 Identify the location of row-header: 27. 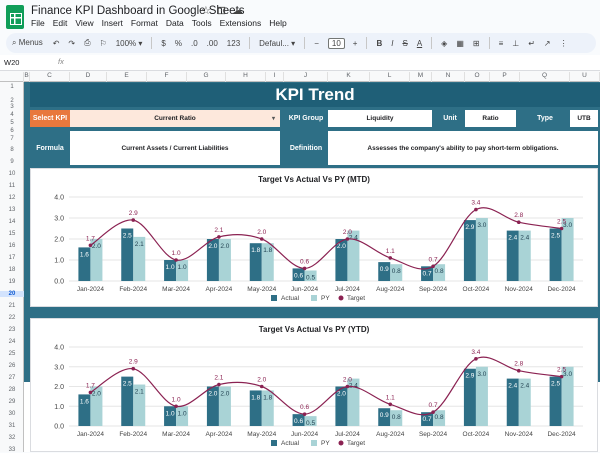
(12, 378).